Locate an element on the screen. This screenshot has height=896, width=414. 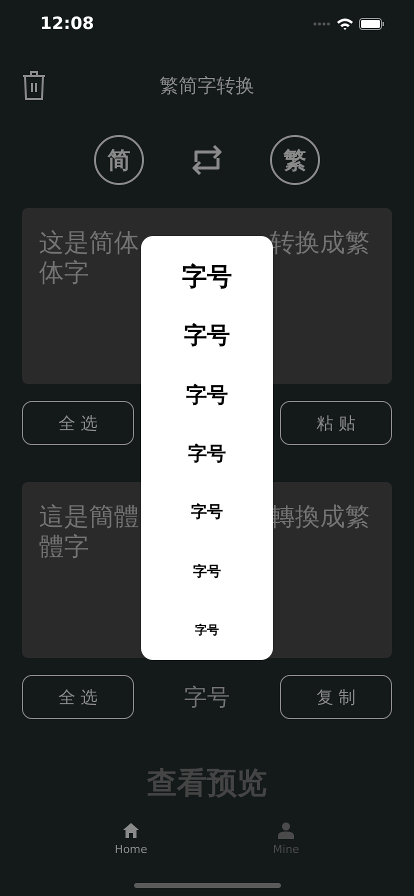
text-fragment: 体字 is located at coordinates (64, 273).